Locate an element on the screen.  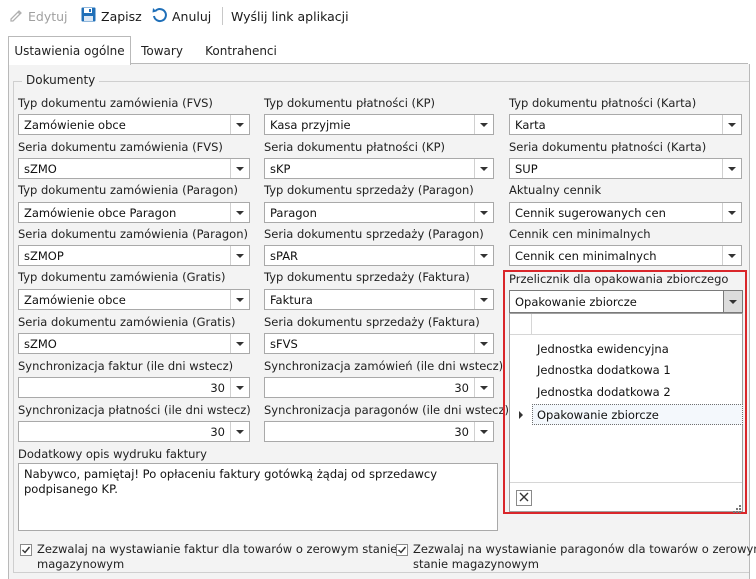
combo-value: Cennik sugerowanych cen is located at coordinates (590, 213).